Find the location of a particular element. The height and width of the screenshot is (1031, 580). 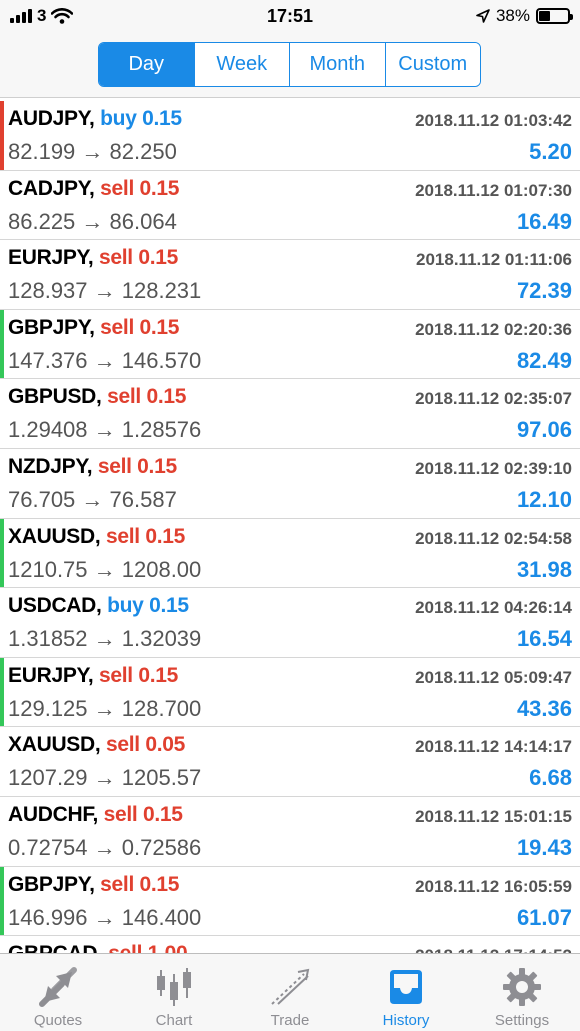

trade-prices: 0.72754 → 0.72586 is located at coordinates (105, 847).